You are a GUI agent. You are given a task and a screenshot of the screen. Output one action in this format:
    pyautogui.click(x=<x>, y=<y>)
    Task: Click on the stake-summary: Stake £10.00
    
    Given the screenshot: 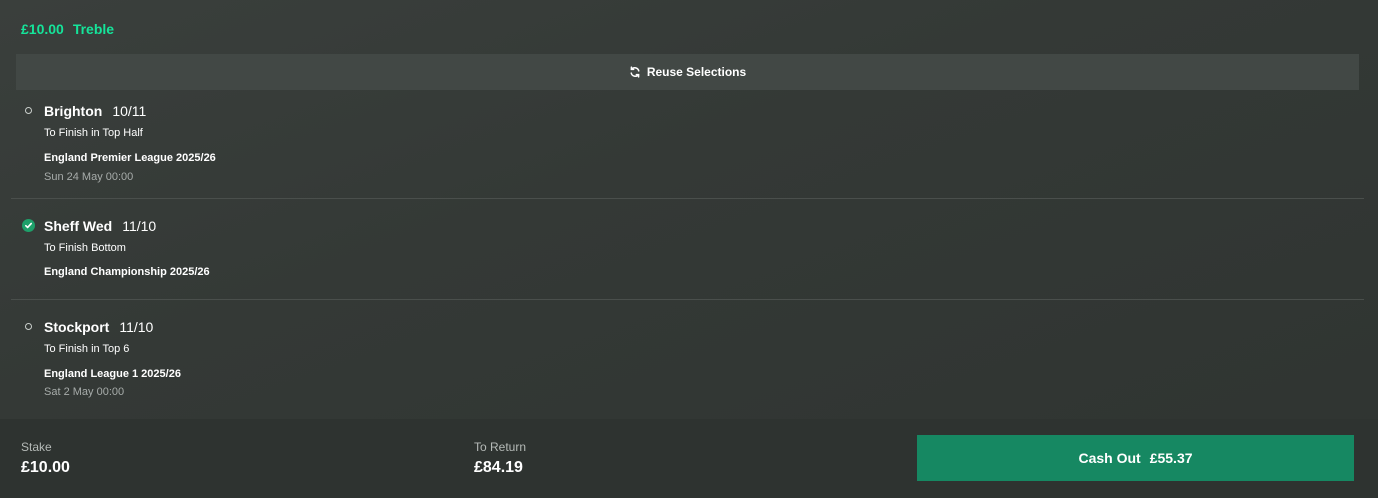 What is the action you would take?
    pyautogui.click(x=45, y=459)
    